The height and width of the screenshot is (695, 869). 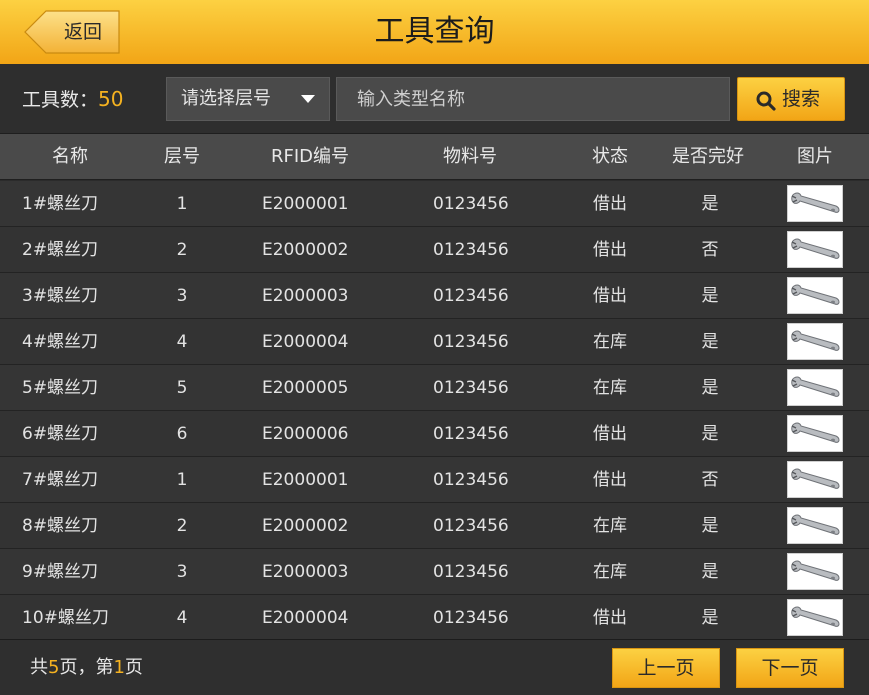 I want to click on cell-name: 7#螺丝刀, so click(x=60, y=480).